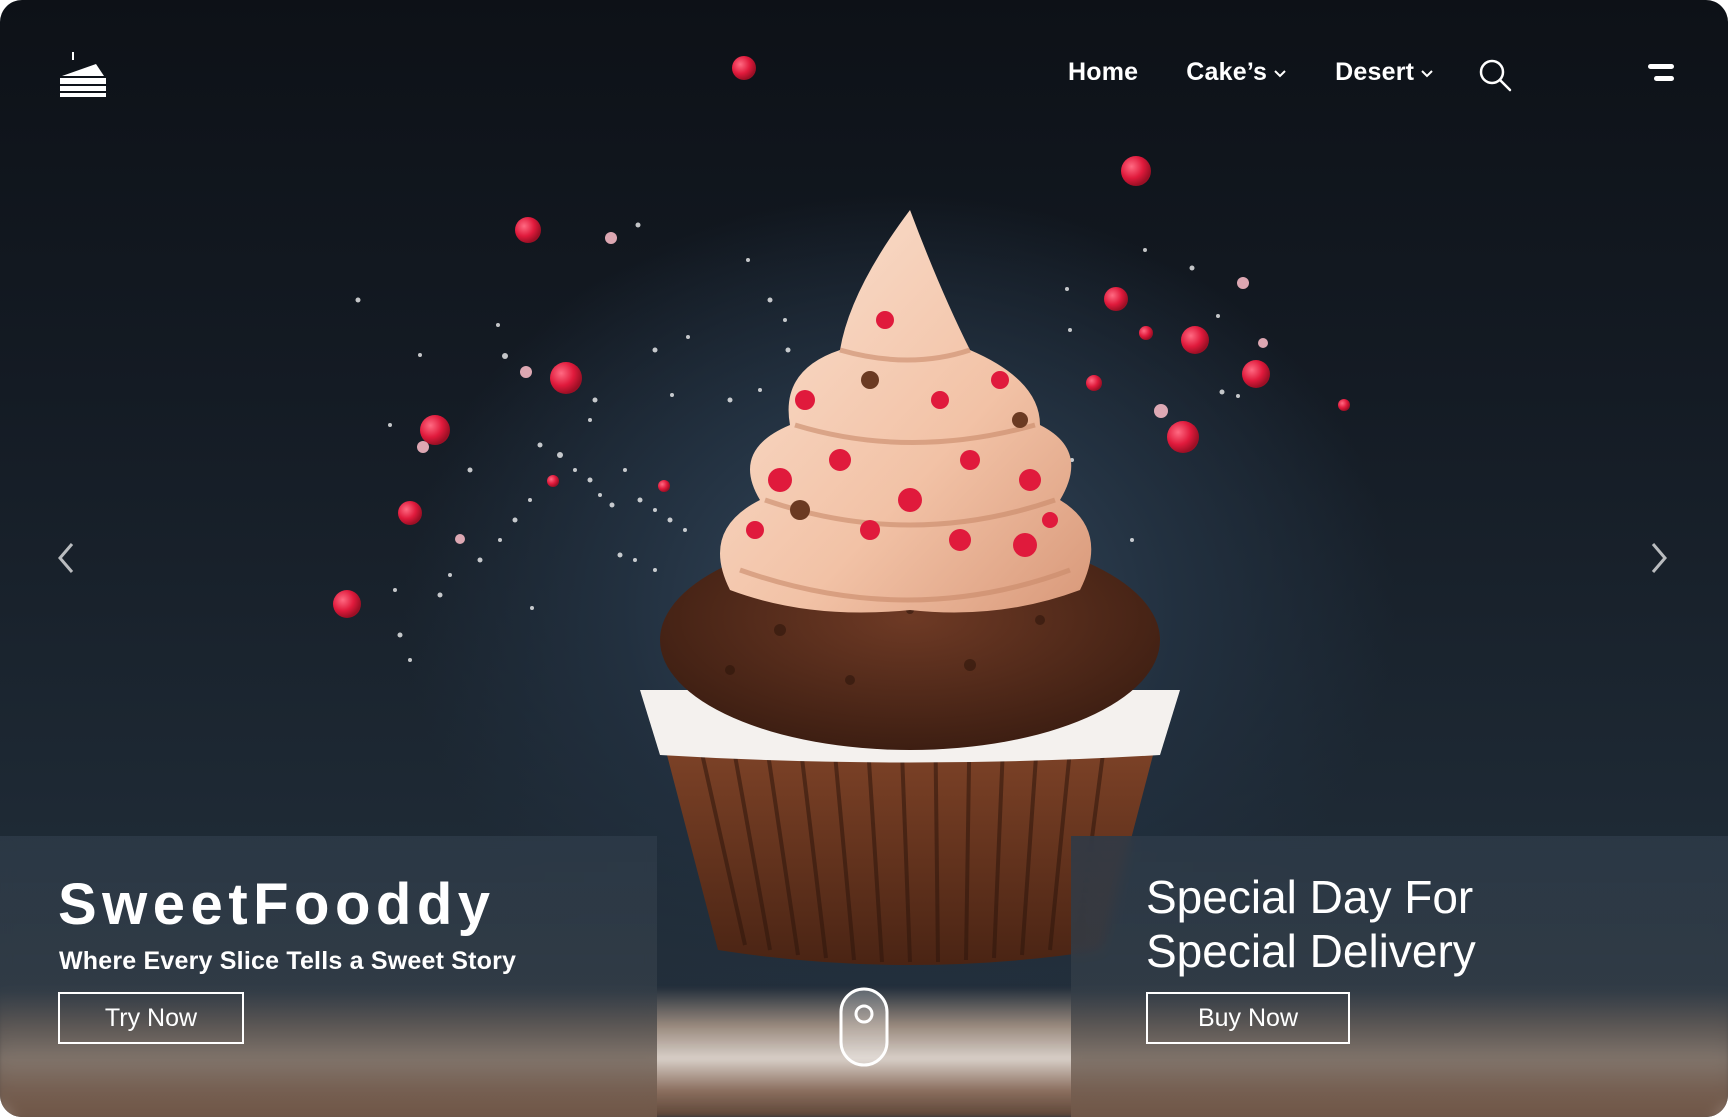  Describe the element at coordinates (1661, 74) in the screenshot. I see `menu-icon` at that location.